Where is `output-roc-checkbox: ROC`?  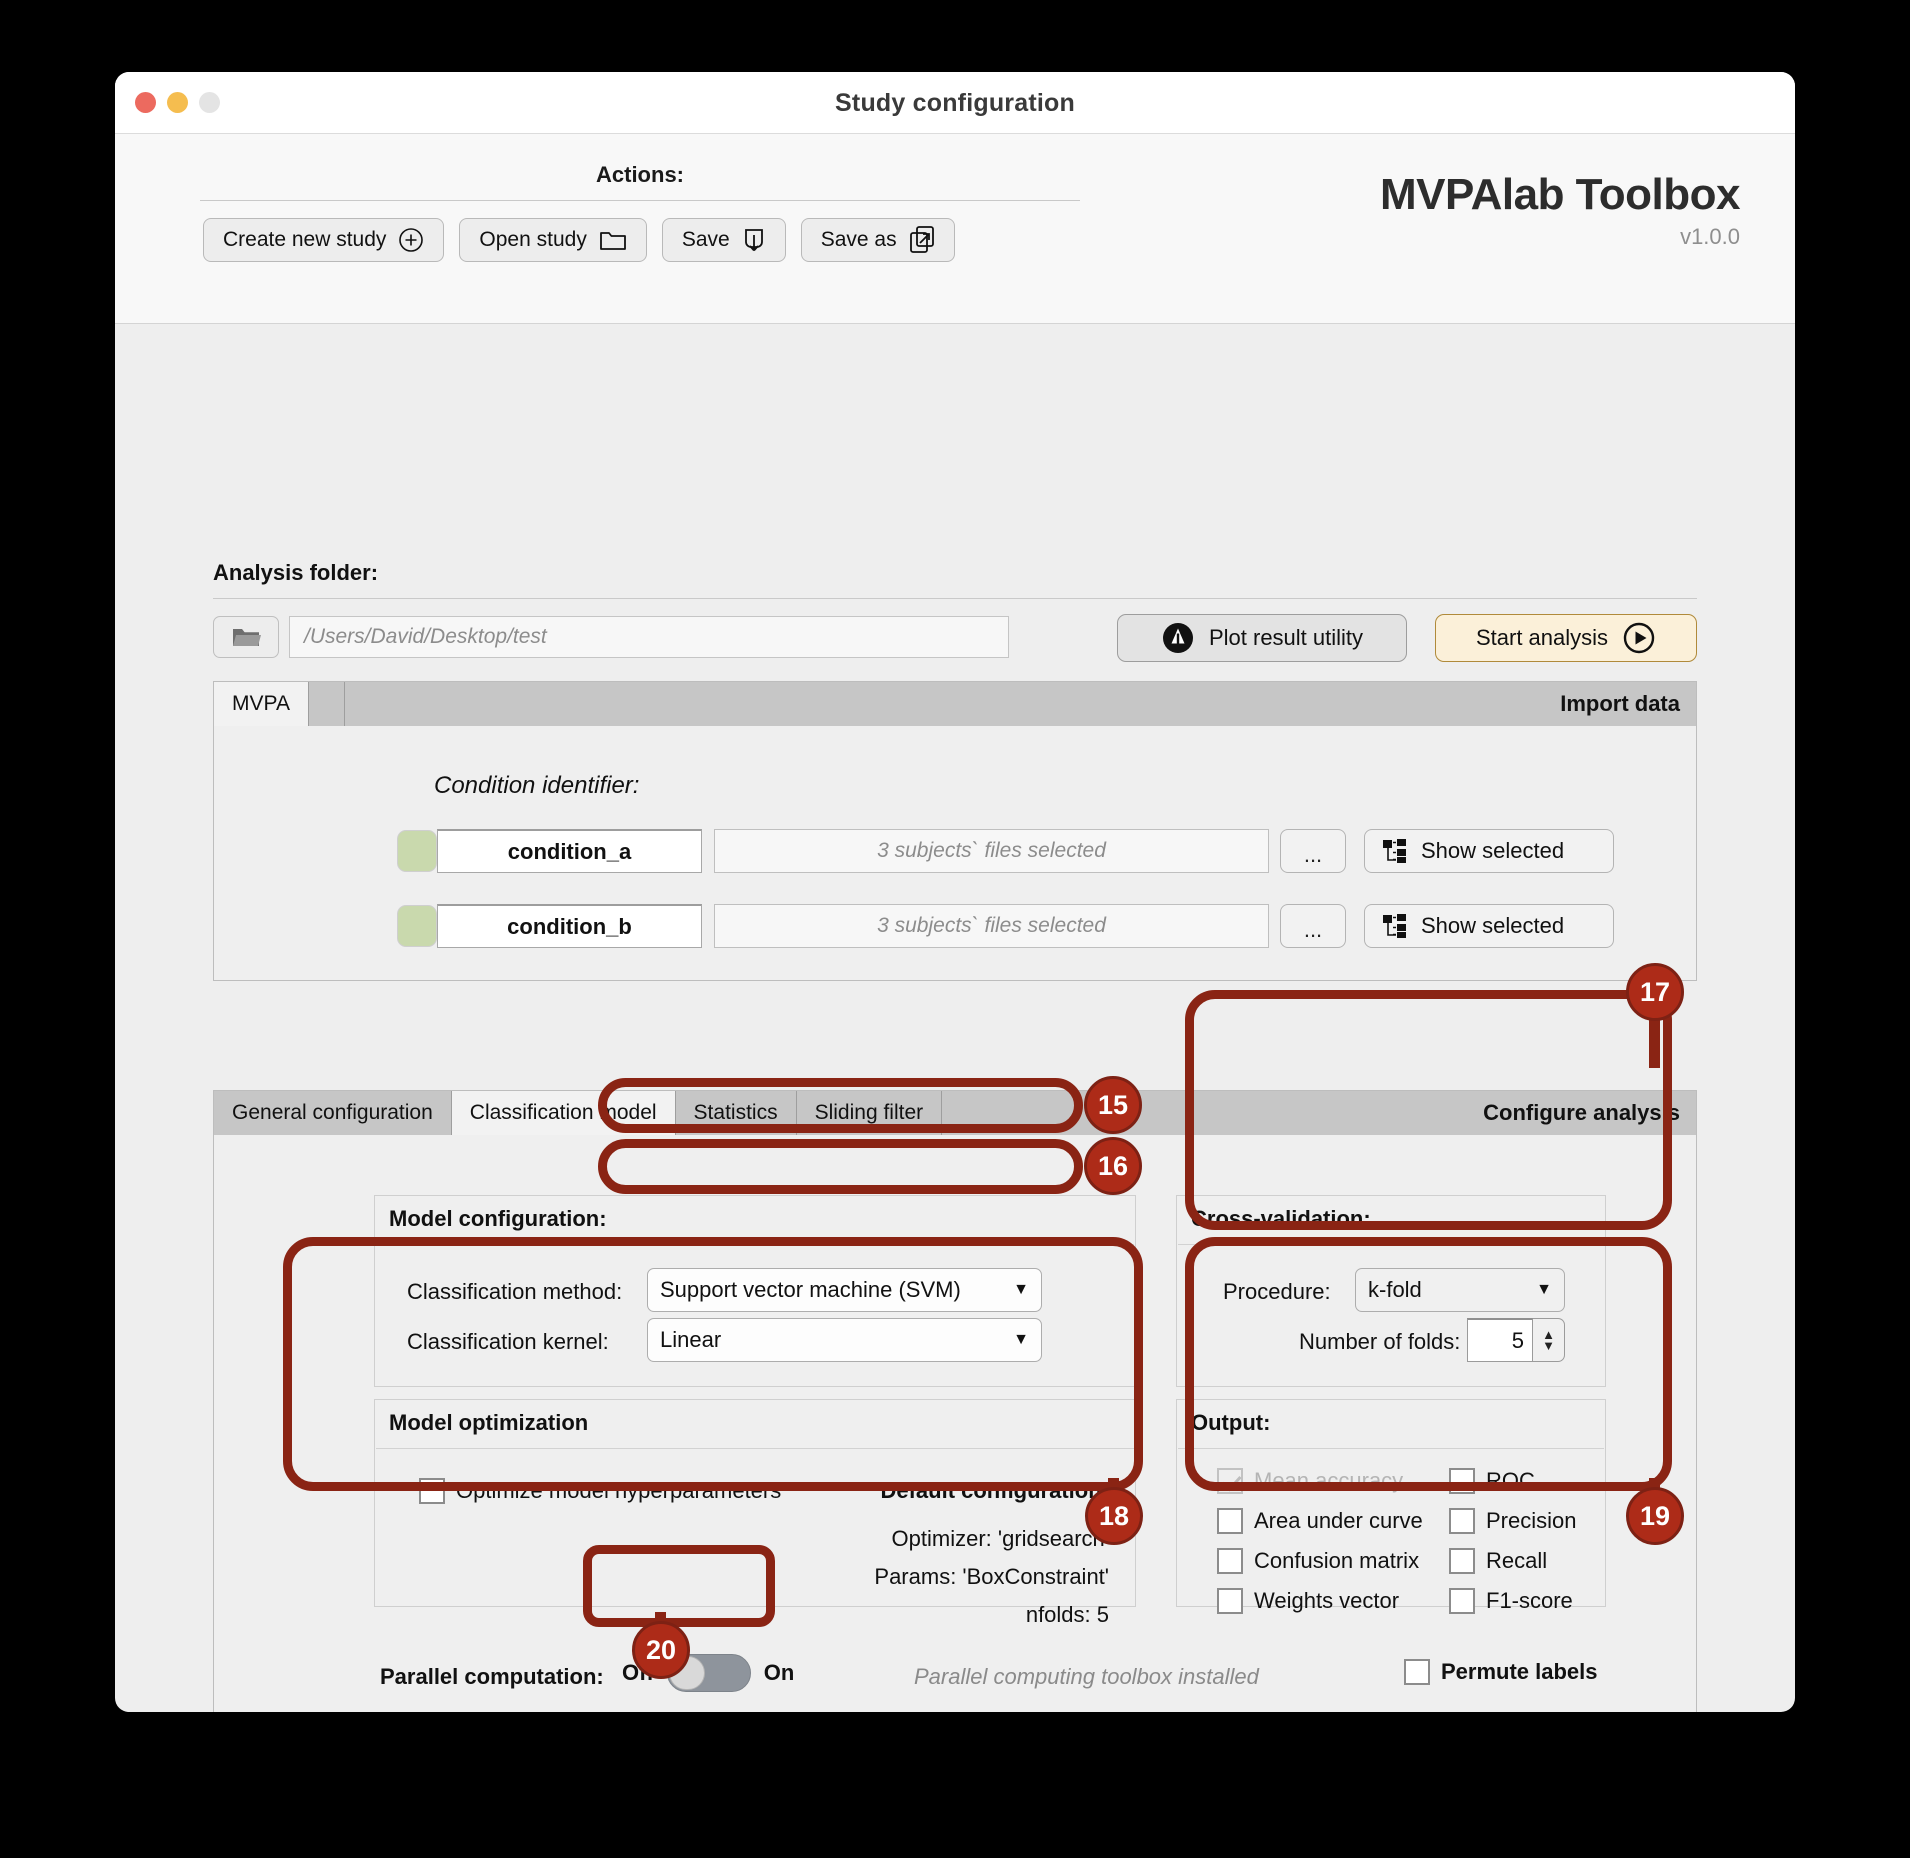 output-roc-checkbox: ROC is located at coordinates (1492, 1481).